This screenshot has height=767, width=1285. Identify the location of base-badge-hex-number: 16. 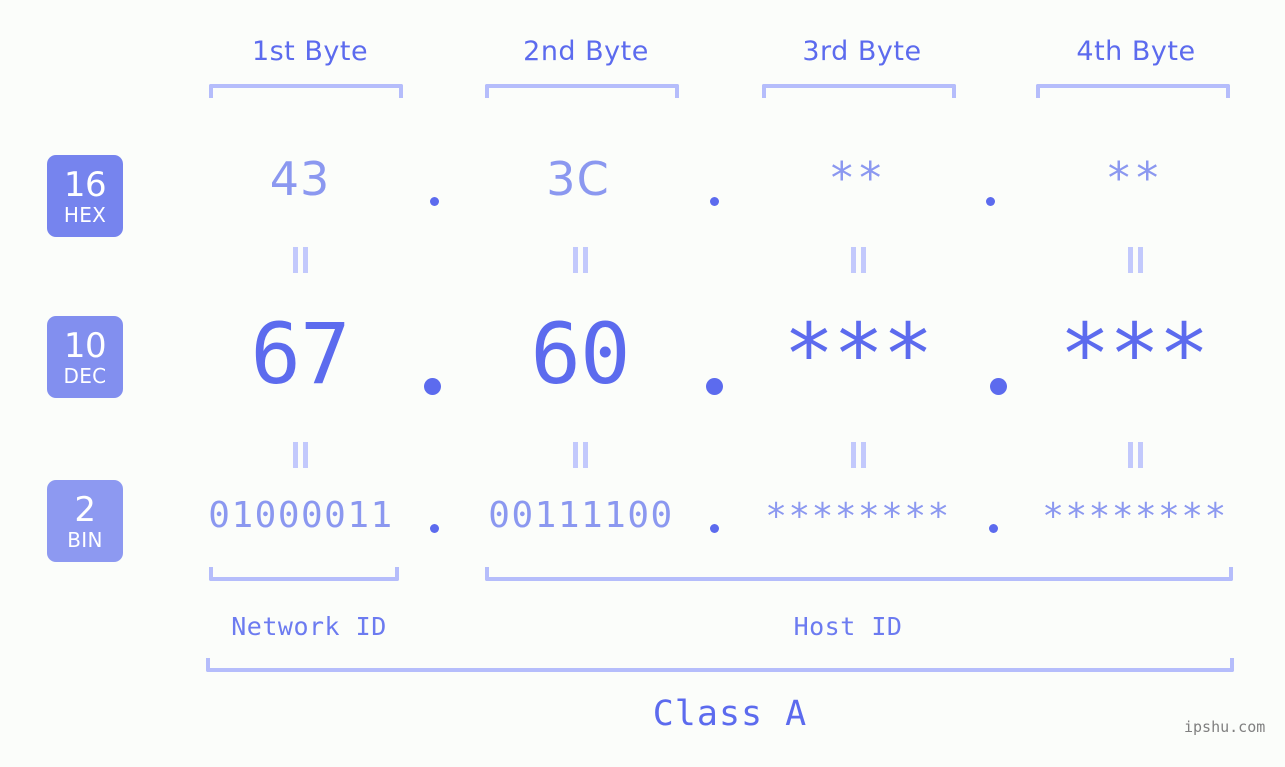
(85, 184).